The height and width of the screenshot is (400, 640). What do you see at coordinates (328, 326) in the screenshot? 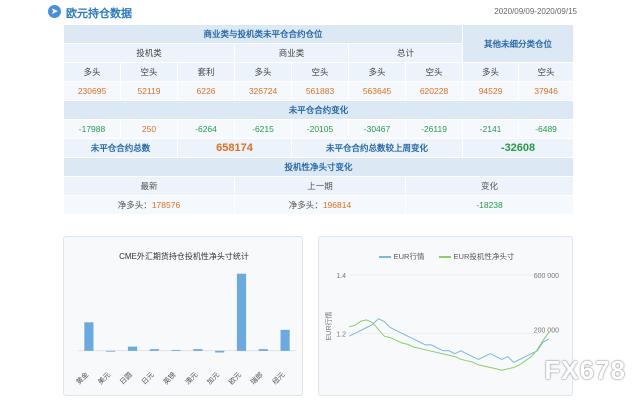
I see `y-left-axis-label: EUR行情` at bounding box center [328, 326].